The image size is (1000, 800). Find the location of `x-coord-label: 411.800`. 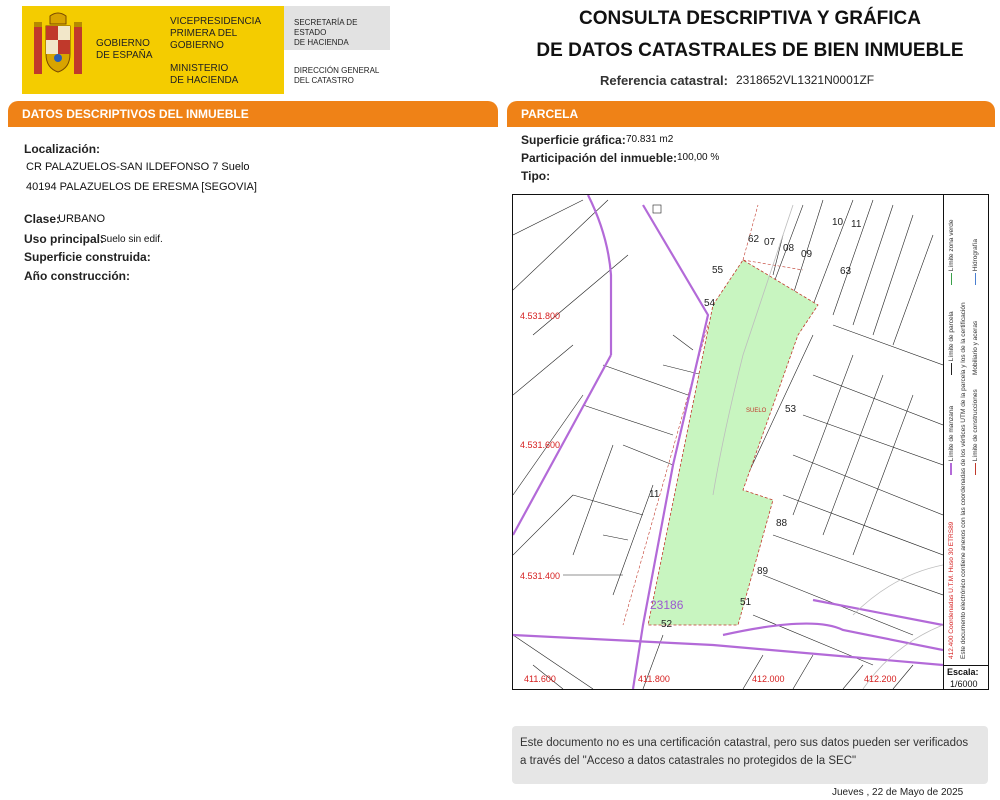

x-coord-label: 411.800 is located at coordinates (654, 679).